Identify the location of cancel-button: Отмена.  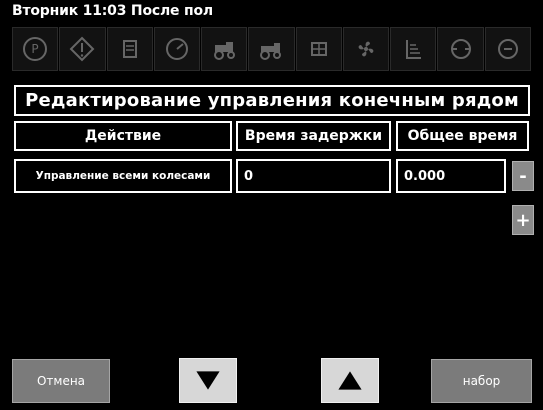
(61, 381).